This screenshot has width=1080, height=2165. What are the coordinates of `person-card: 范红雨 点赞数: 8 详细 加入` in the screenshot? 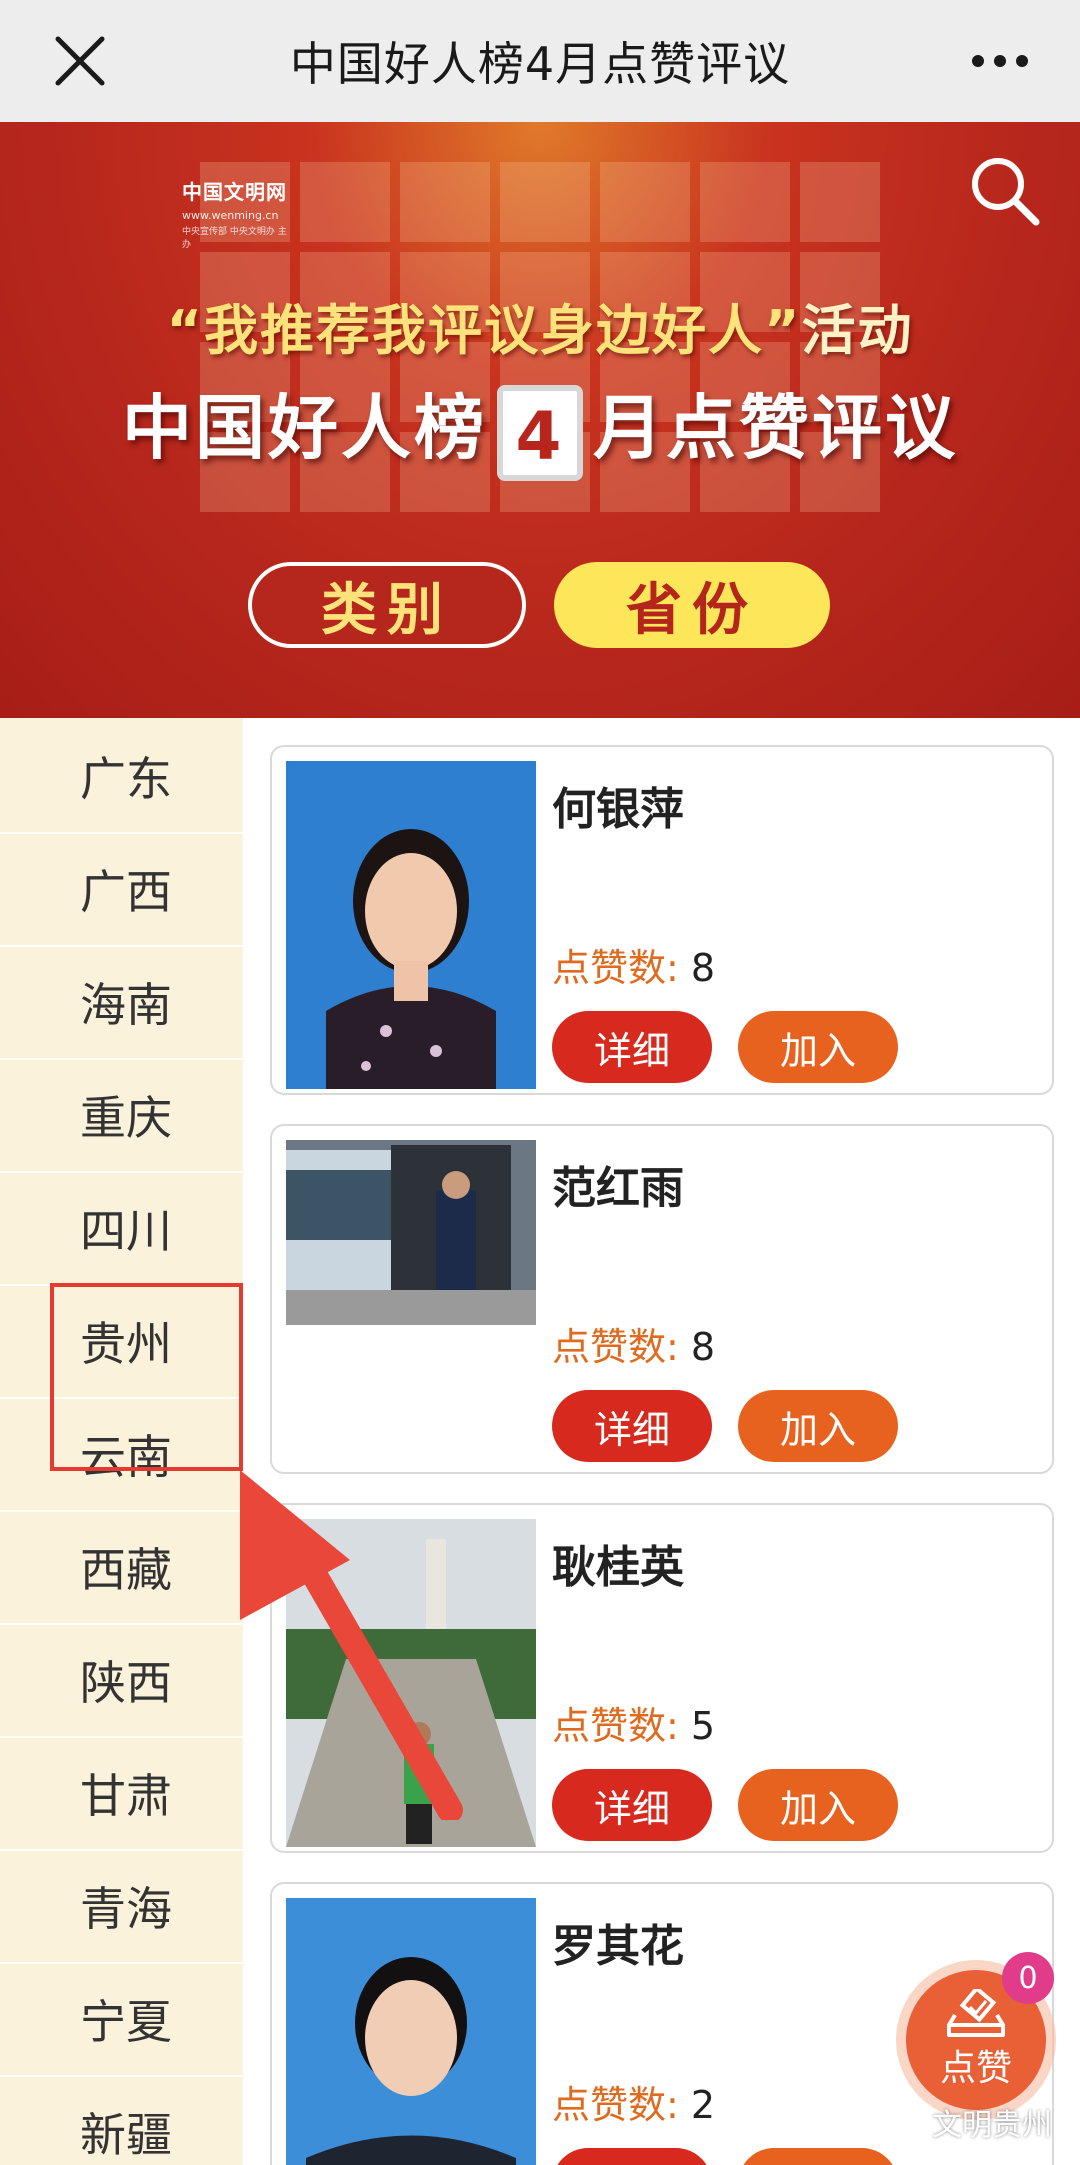 It's located at (662, 1299).